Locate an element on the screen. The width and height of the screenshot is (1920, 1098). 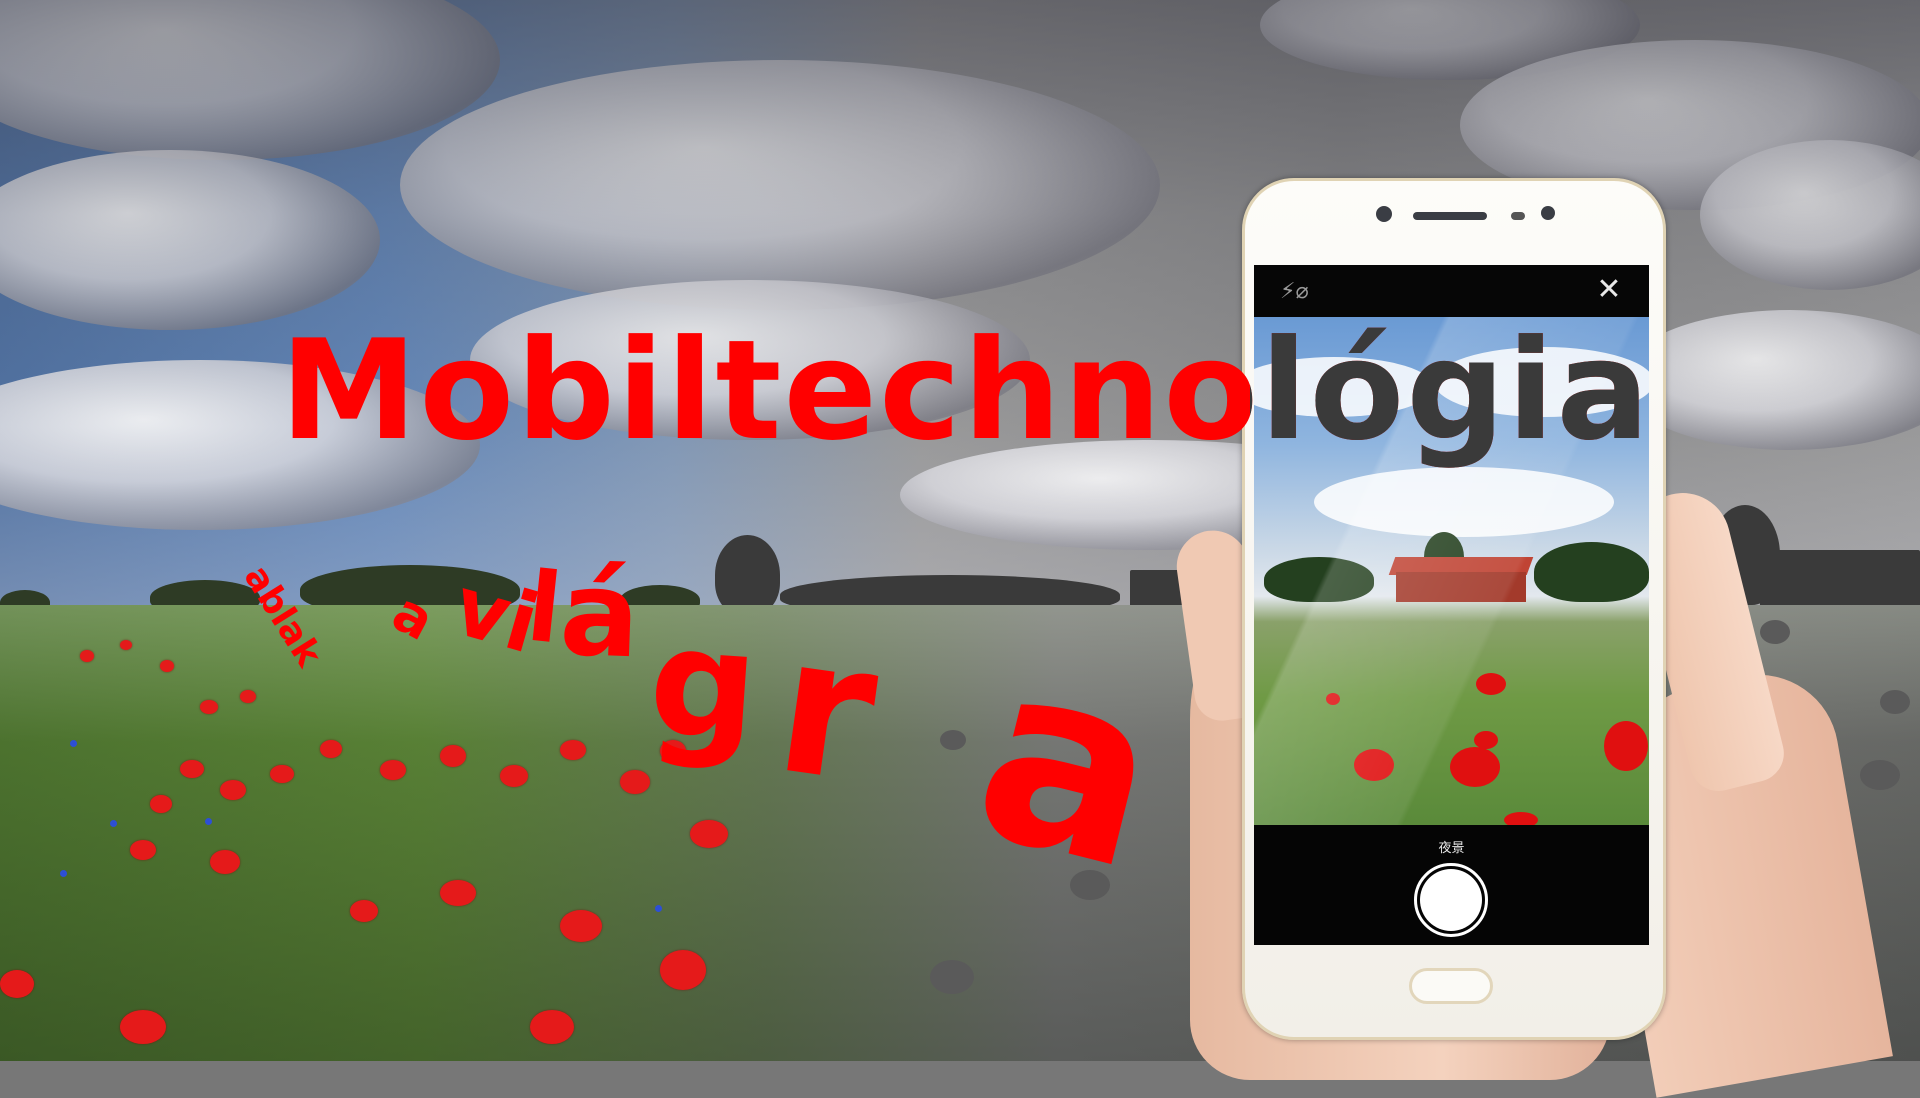
close-icon: ✕ is located at coordinates (1609, 290).